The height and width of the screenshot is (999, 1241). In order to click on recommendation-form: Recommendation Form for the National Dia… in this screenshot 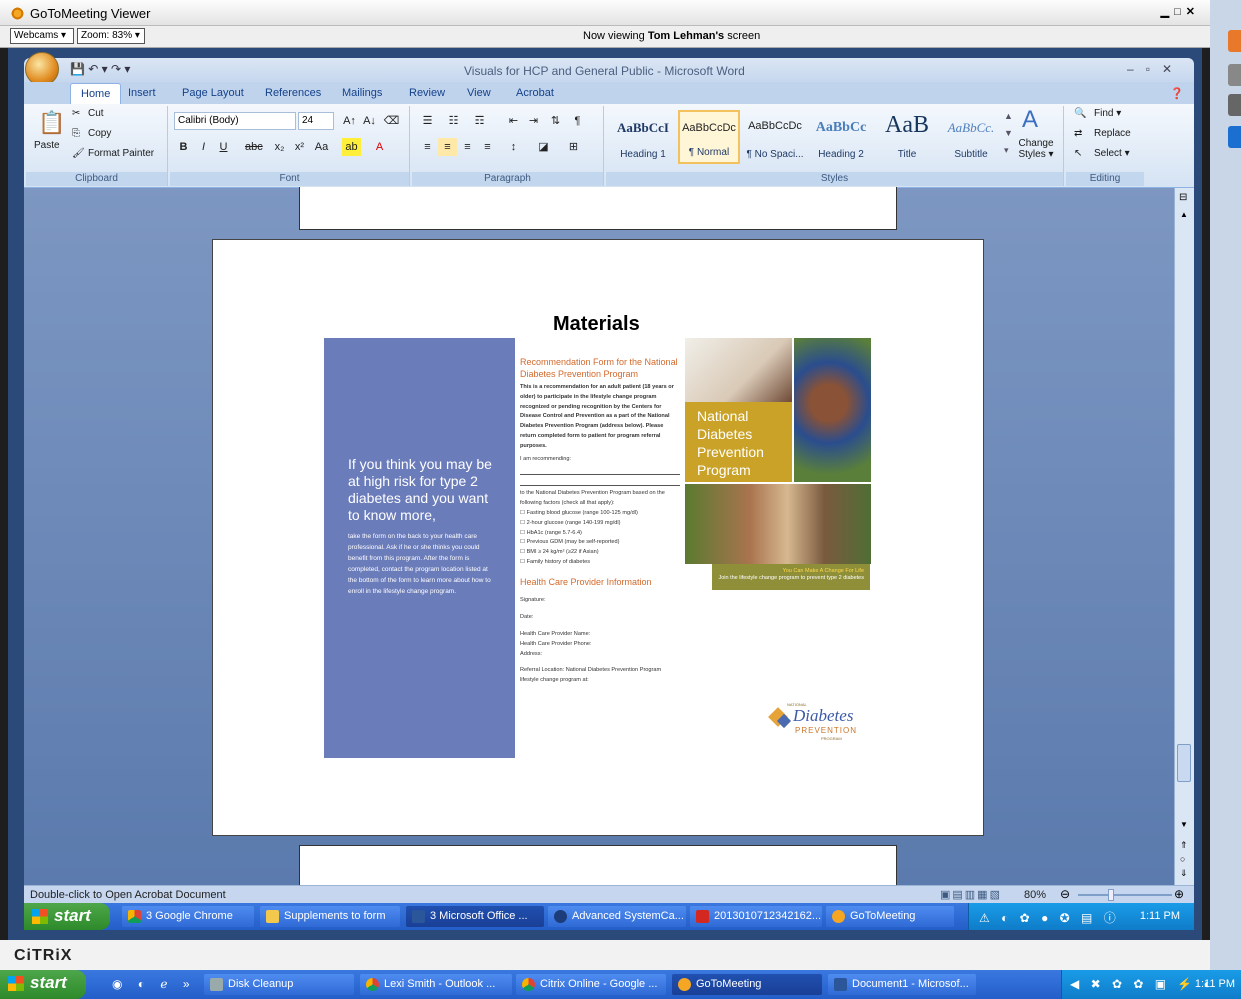, I will do `click(600, 521)`.